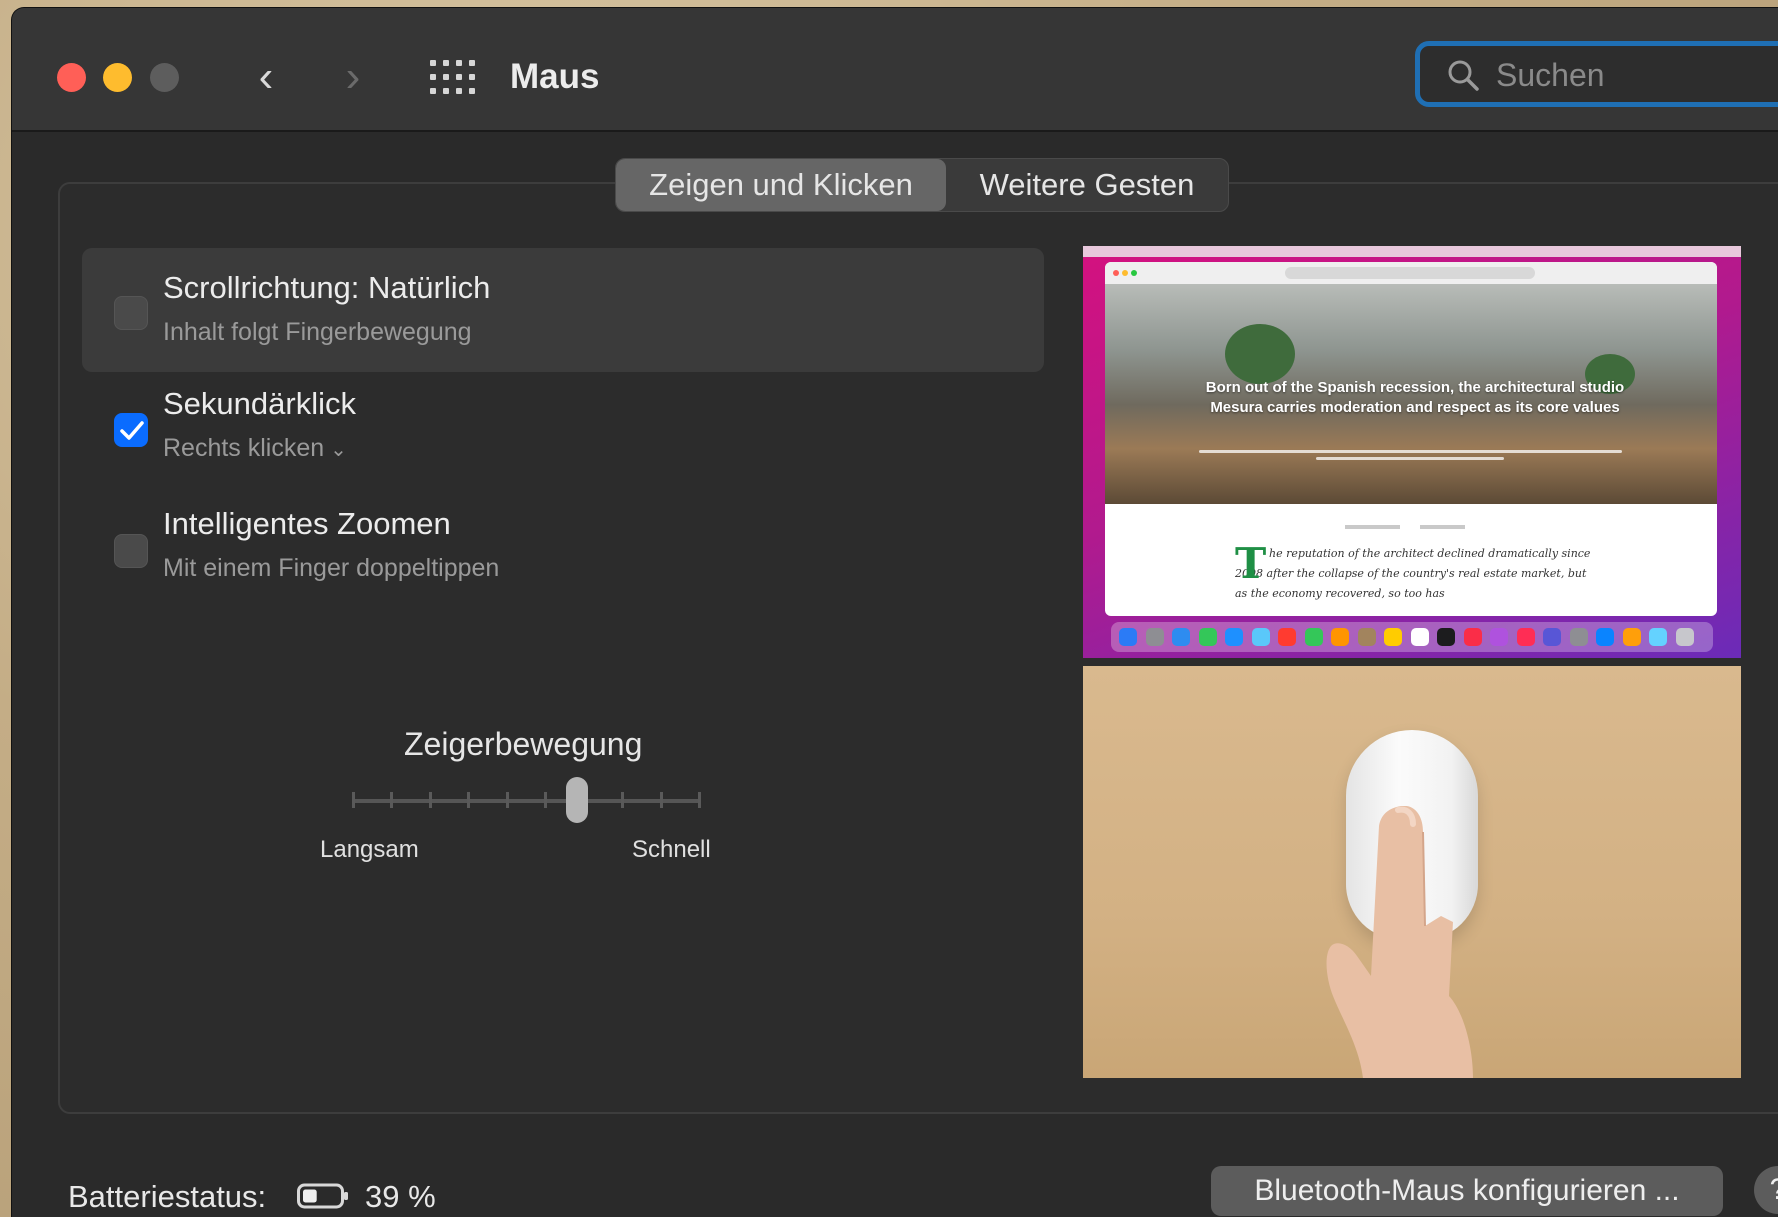 This screenshot has width=1778, height=1217. What do you see at coordinates (563, 428) in the screenshot?
I see `option-secondary-click: Sekundärklick Rechts klicken ⌄` at bounding box center [563, 428].